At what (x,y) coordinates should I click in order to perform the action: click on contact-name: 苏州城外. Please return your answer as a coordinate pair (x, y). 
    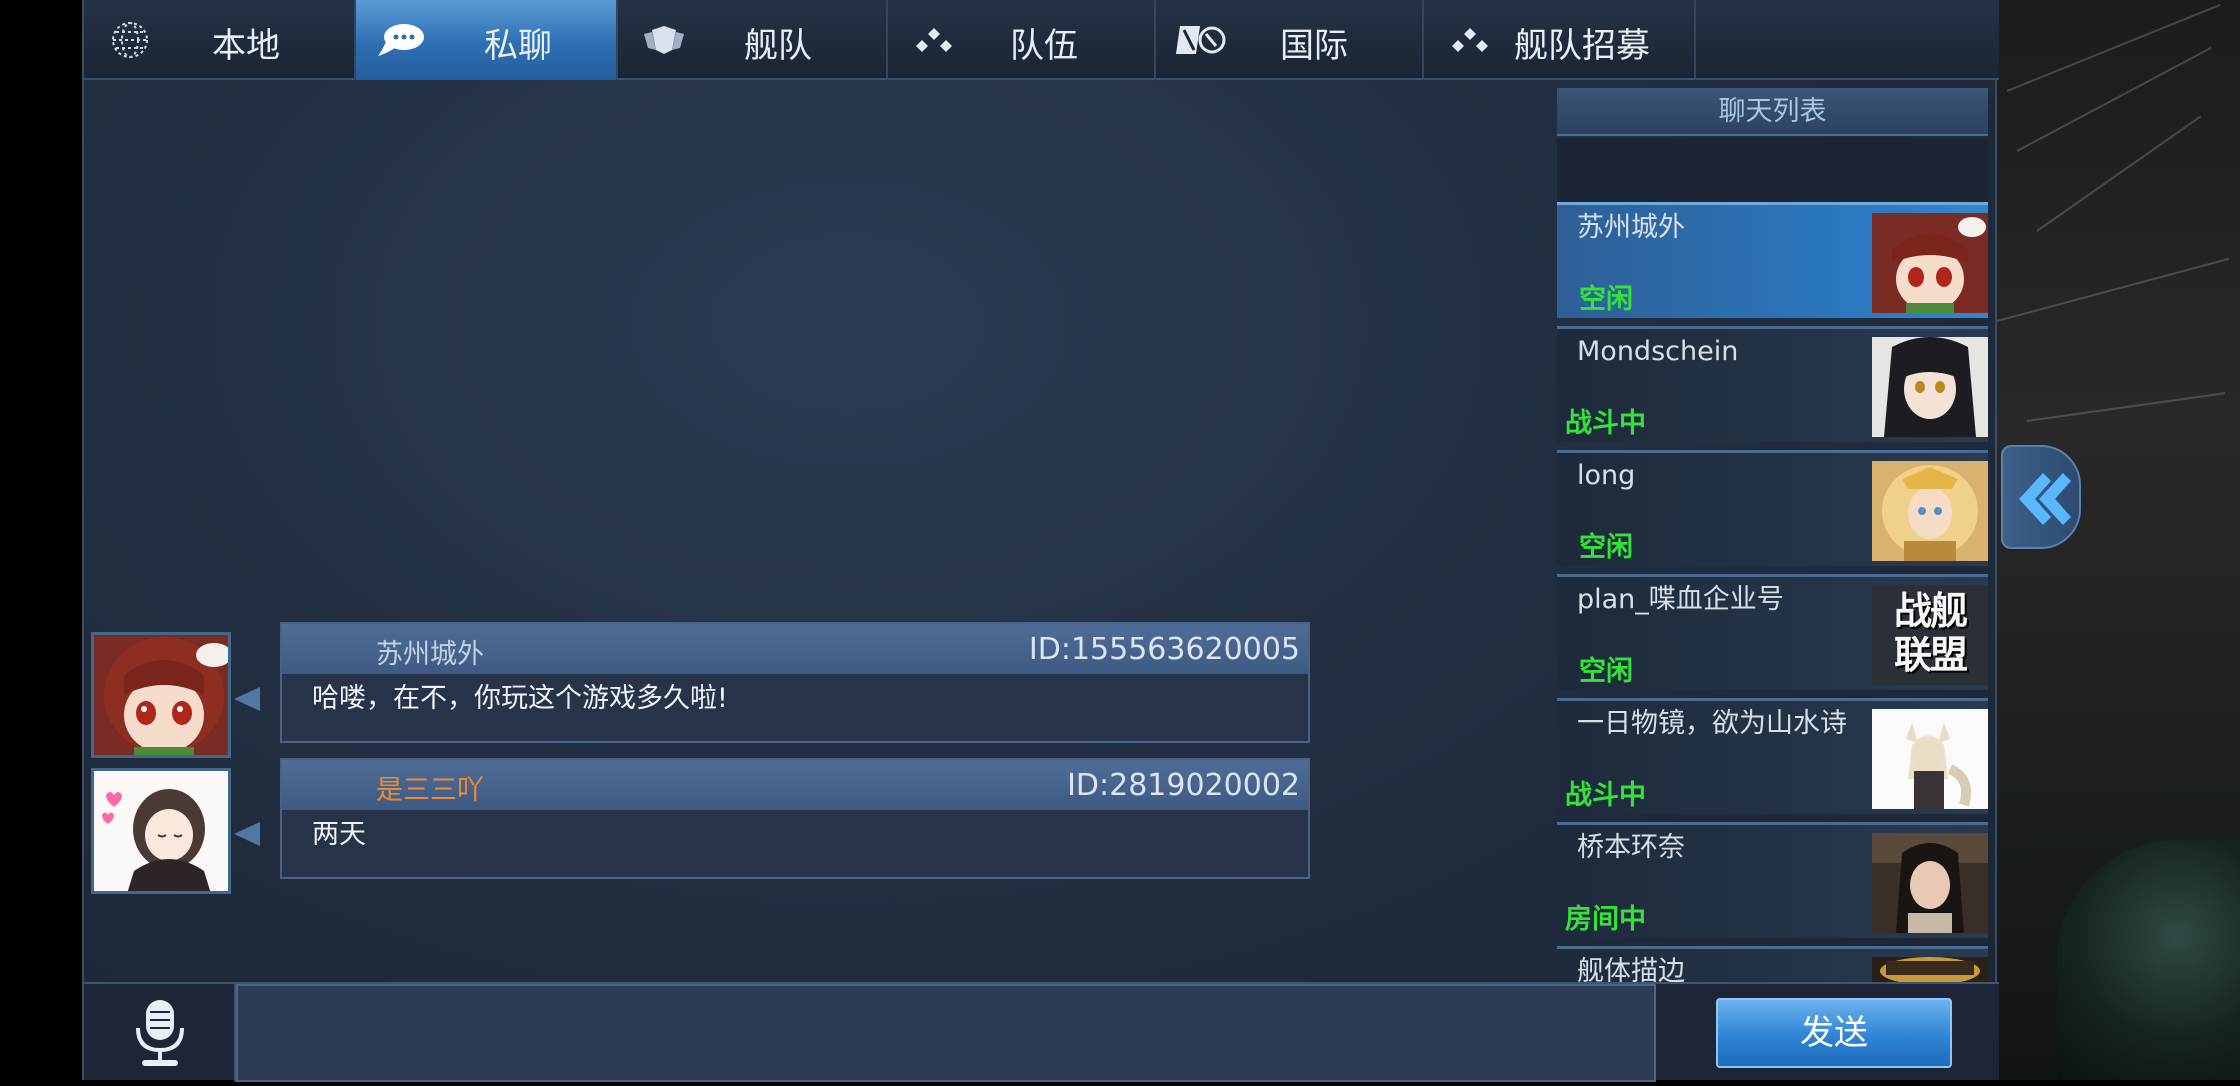
    Looking at the image, I should click on (1631, 227).